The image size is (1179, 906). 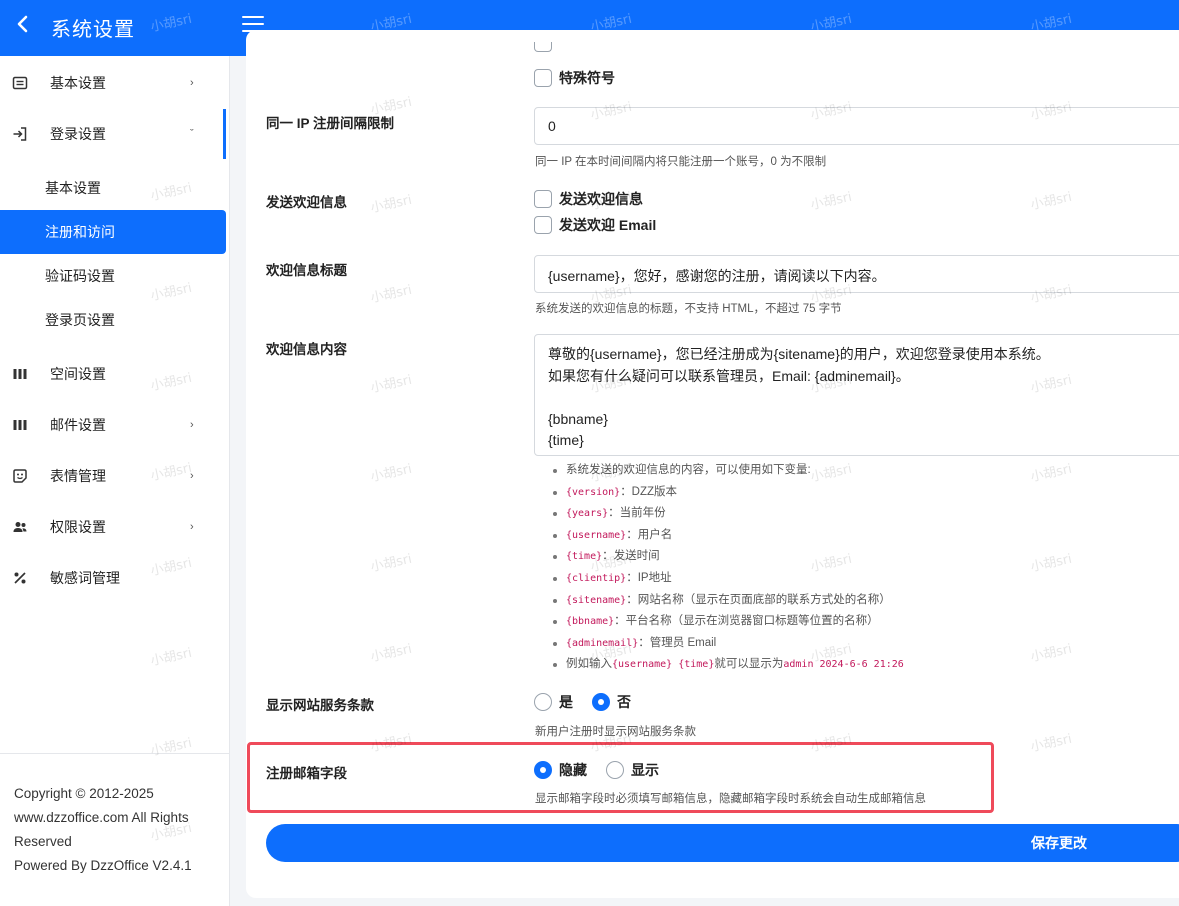 I want to click on sidebar-item-label: 登录设置, so click(x=78, y=134).